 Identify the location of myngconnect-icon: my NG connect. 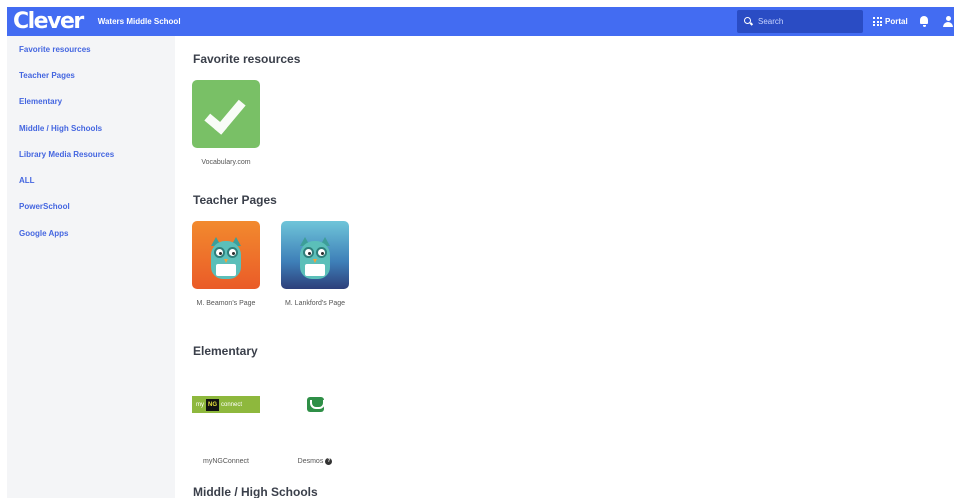
(226, 413).